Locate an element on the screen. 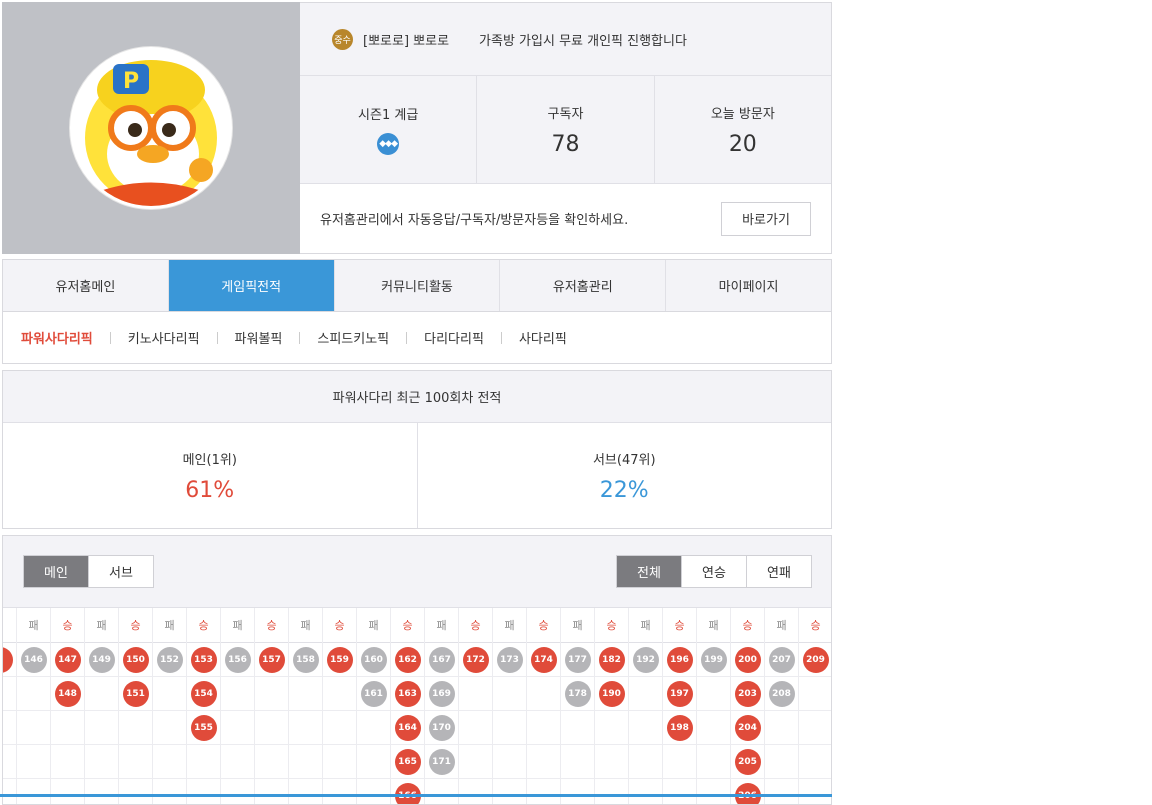 Image resolution: width=1152 pixels, height=805 pixels. filter-main-button: 메인 is located at coordinates (56, 571).